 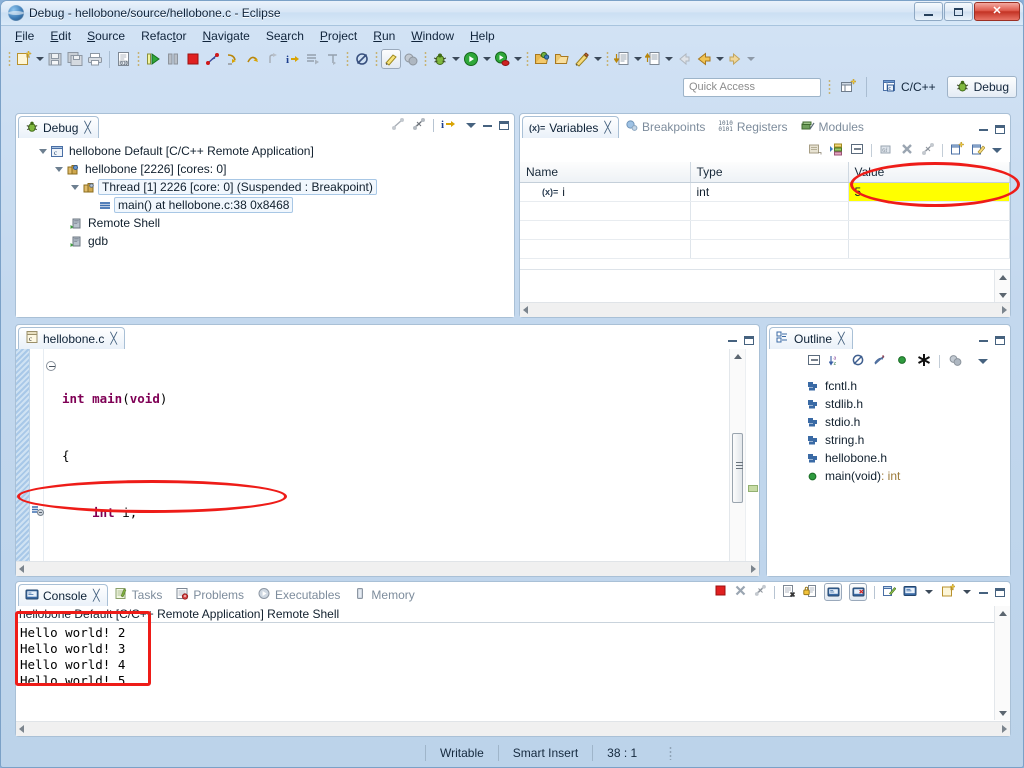 What do you see at coordinates (225, 36) in the screenshot?
I see `menu-navigate: Navigate` at bounding box center [225, 36].